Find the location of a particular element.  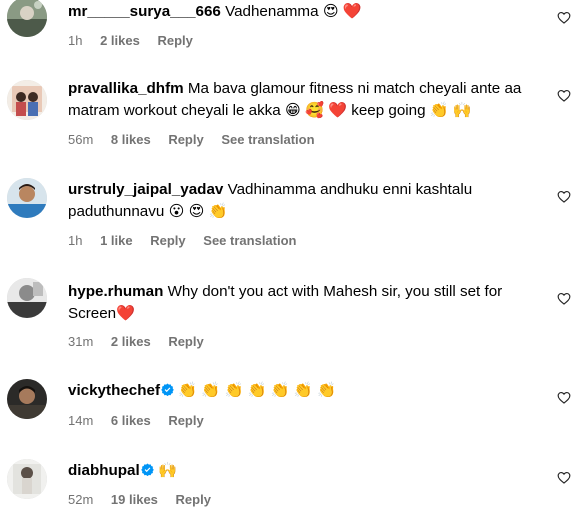

comment-time: 52m is located at coordinates (81, 499).